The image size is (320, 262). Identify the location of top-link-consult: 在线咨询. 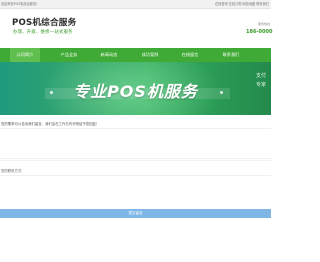
(221, 4).